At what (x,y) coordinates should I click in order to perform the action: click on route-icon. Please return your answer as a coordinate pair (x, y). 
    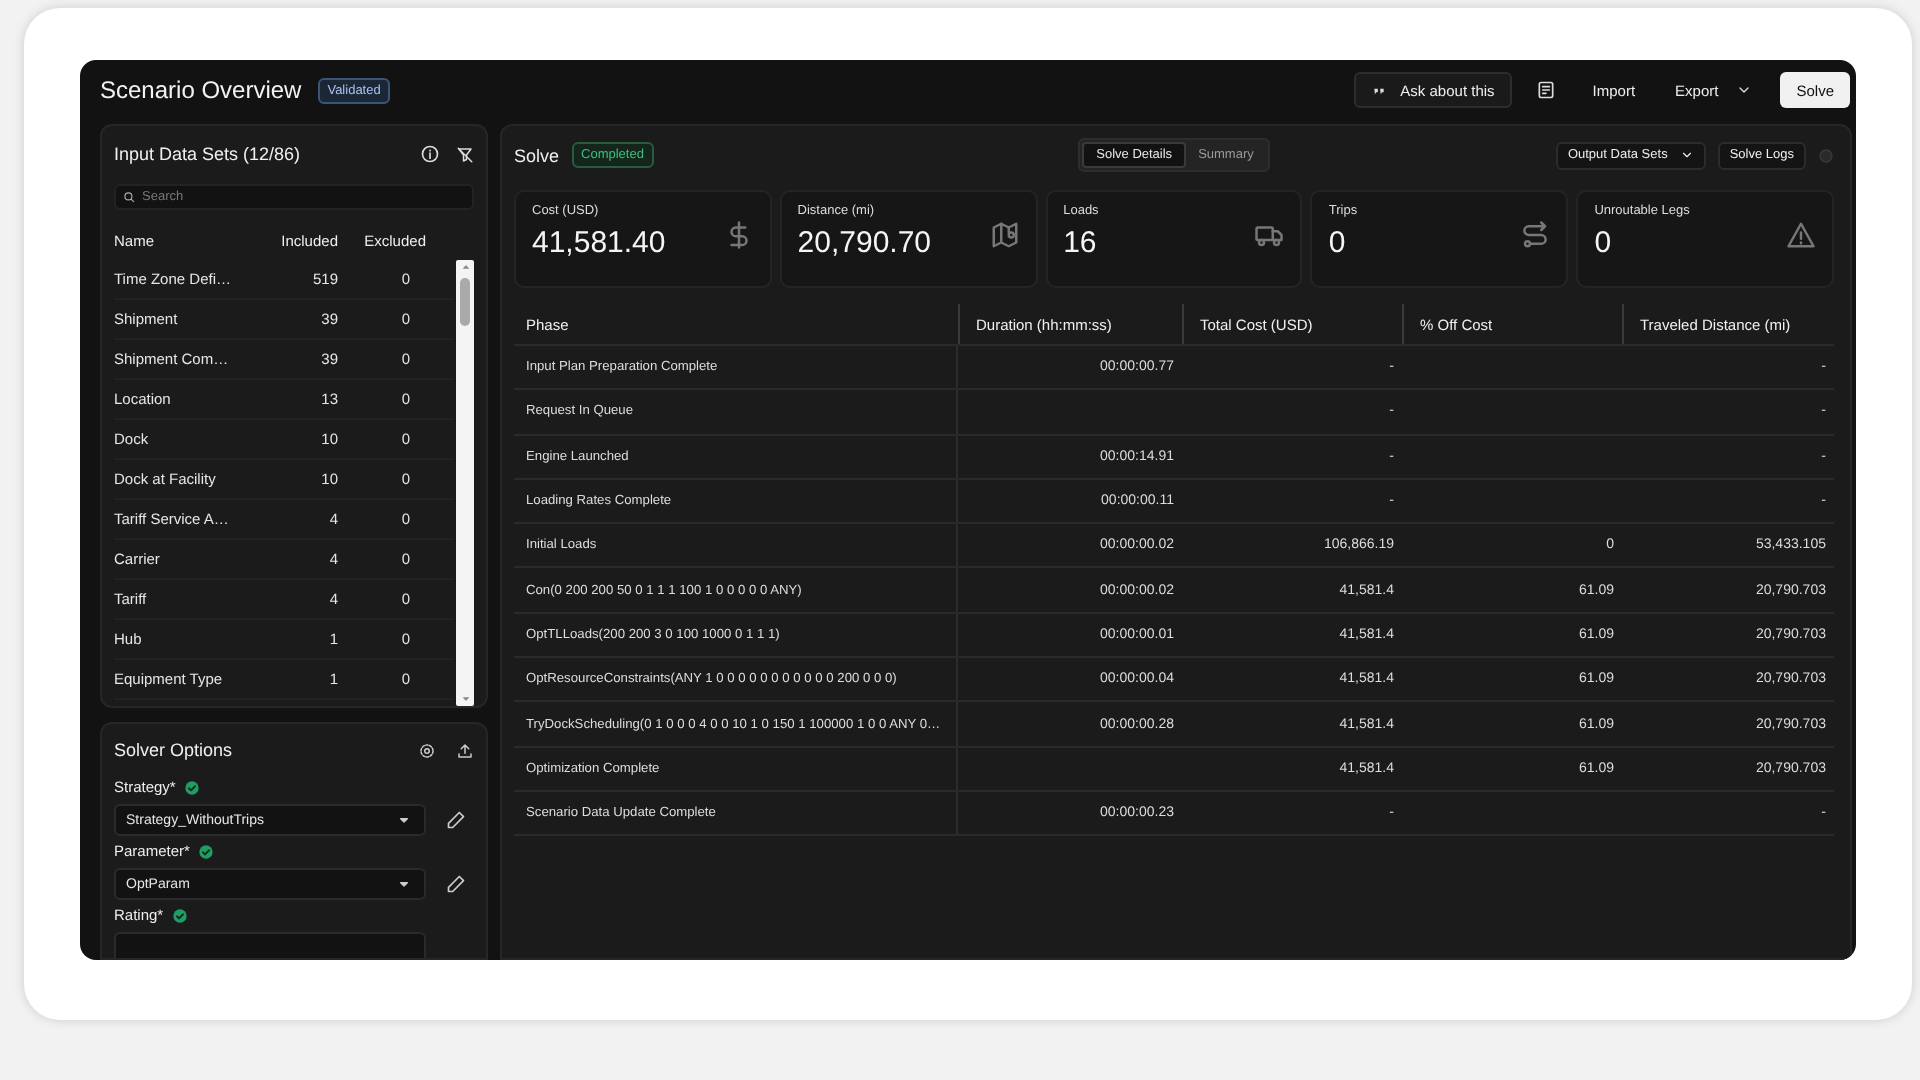
    Looking at the image, I should click on (1535, 235).